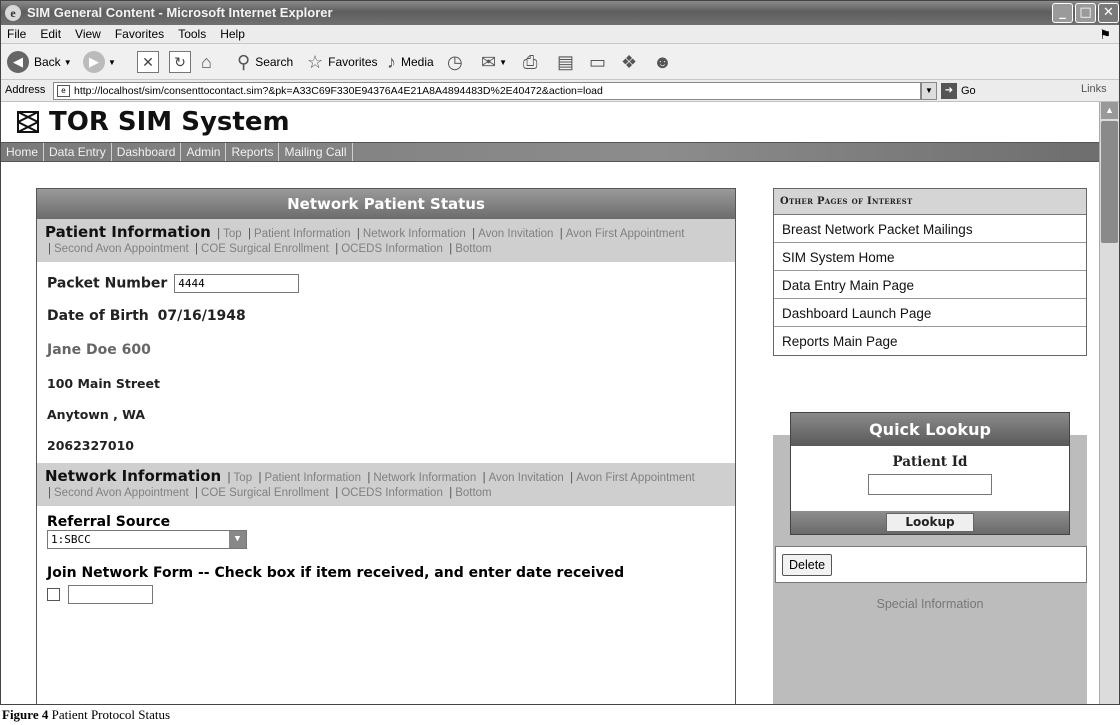 This screenshot has width=1120, height=725. What do you see at coordinates (133, 476) in the screenshot?
I see `network-information-heading: Network Information` at bounding box center [133, 476].